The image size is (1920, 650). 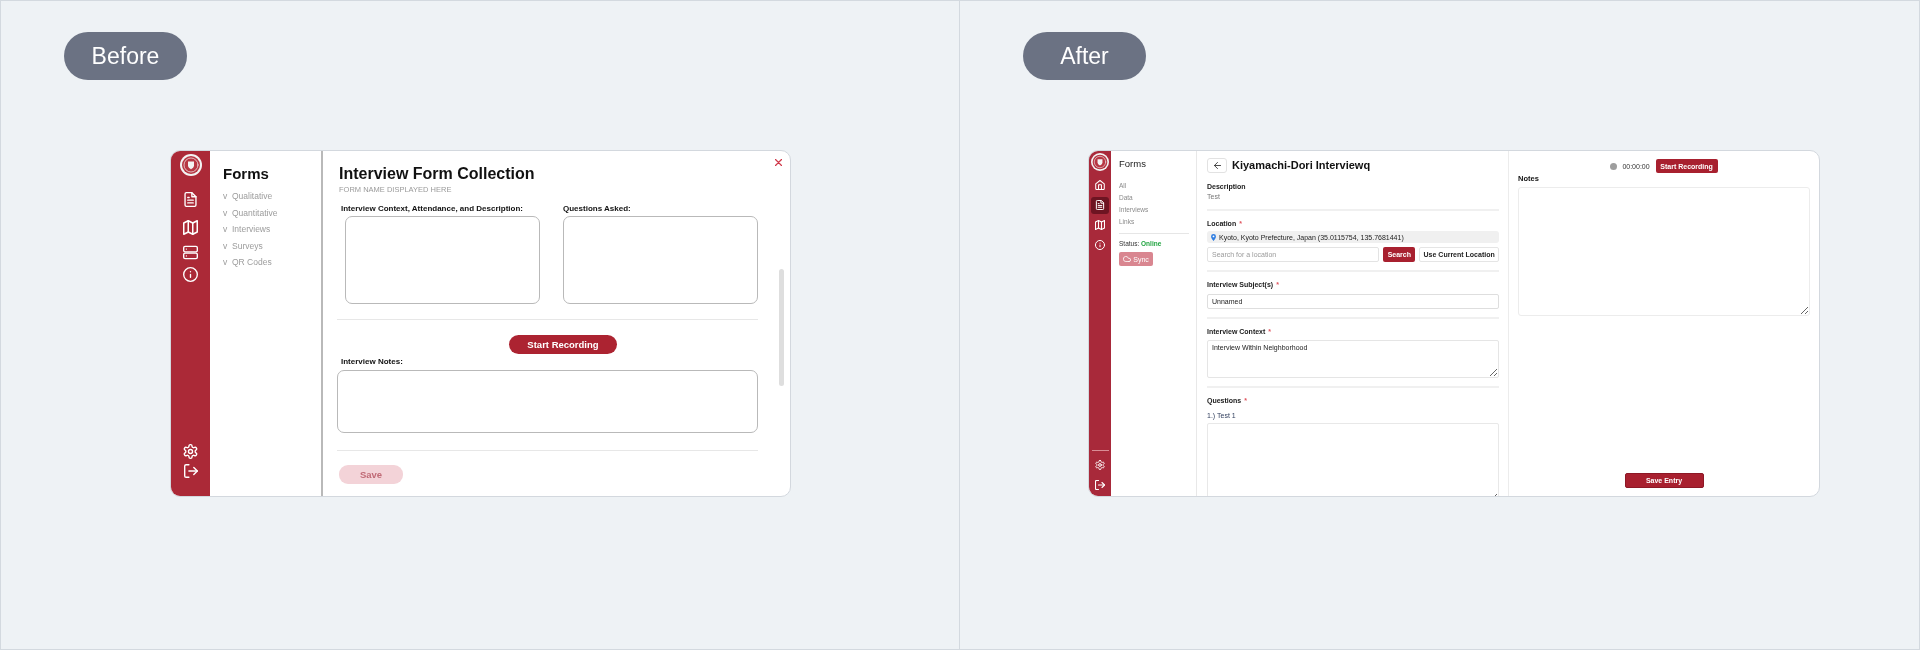 What do you see at coordinates (247, 262) in the screenshot?
I see `category-item: v QR Codes` at bounding box center [247, 262].